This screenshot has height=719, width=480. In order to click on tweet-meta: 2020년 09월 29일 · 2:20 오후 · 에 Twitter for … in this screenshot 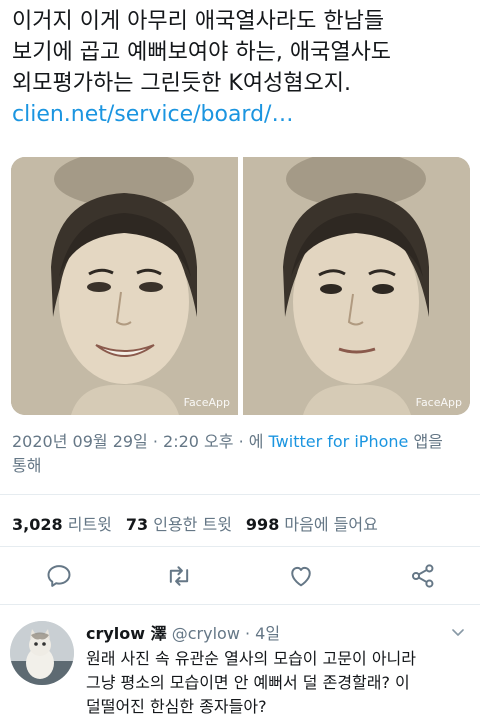, I will do `click(241, 454)`.